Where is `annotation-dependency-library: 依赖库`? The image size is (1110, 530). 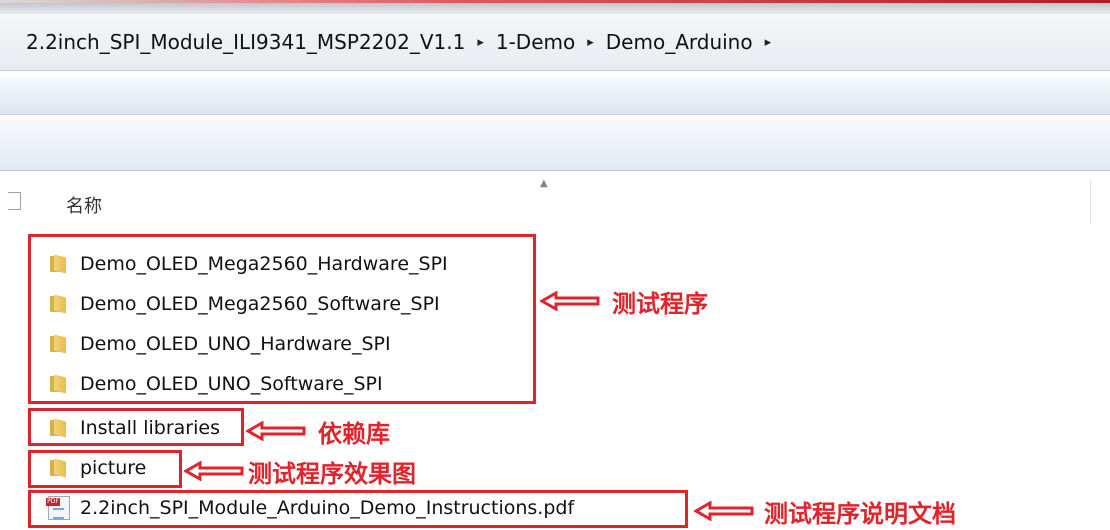 annotation-dependency-library: 依赖库 is located at coordinates (354, 434).